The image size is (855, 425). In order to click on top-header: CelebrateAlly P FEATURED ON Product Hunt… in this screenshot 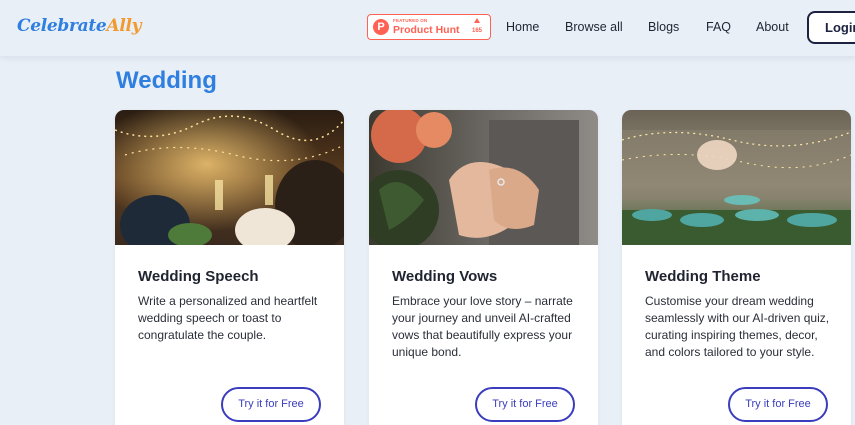, I will do `click(427, 28)`.